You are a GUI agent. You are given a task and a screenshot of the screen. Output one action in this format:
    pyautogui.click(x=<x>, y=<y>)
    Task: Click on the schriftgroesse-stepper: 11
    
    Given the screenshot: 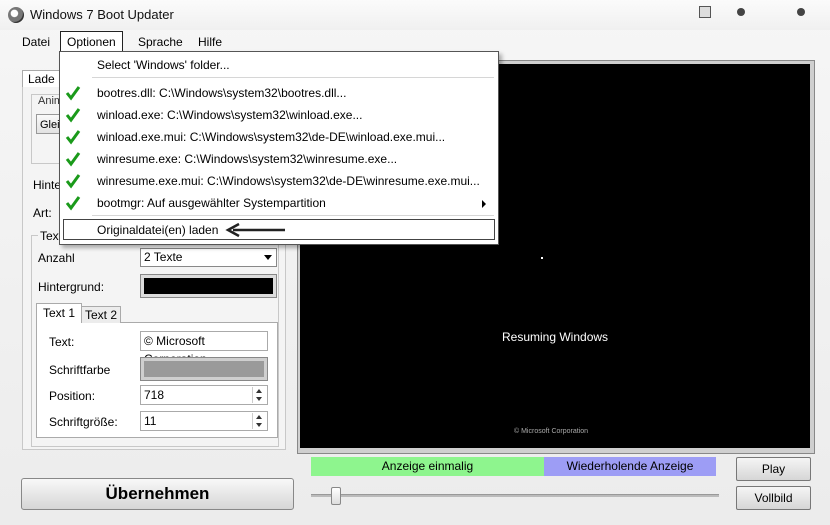 What is the action you would take?
    pyautogui.click(x=204, y=421)
    